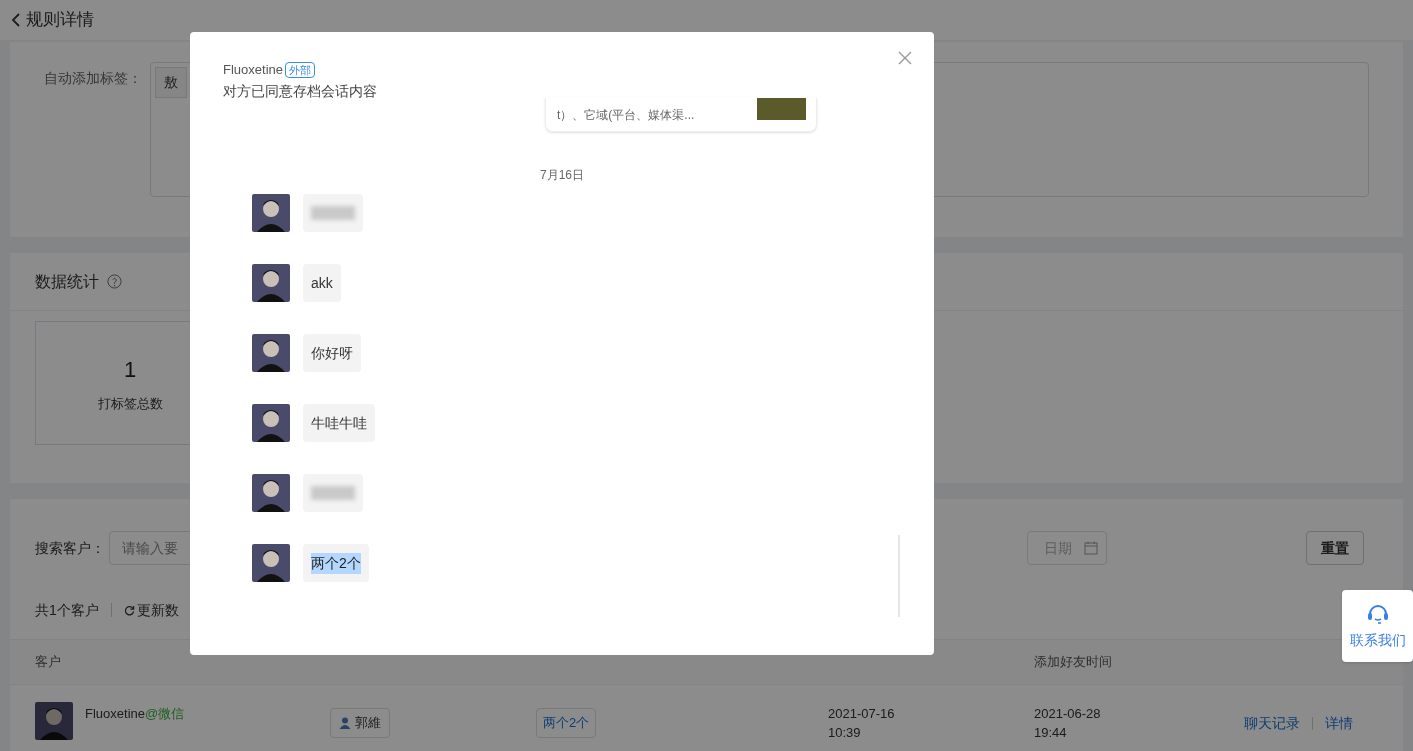 The width and height of the screenshot is (1413, 751). I want to click on table-cell-text: 2021-06-28 19:44, so click(1068, 723).